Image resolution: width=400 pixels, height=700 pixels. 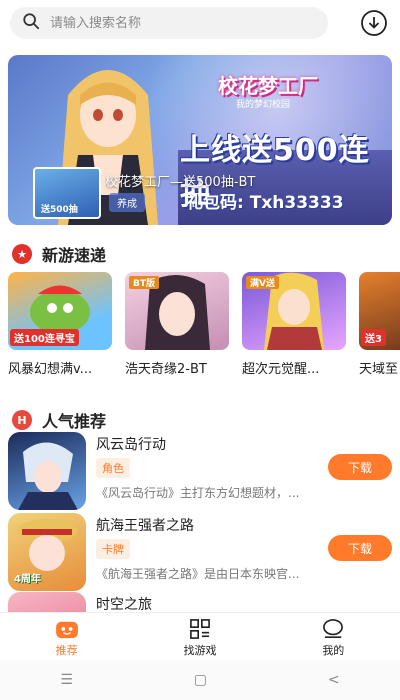 I want to click on system-navigation-bar: ☰ ▢ <, so click(x=200, y=680).